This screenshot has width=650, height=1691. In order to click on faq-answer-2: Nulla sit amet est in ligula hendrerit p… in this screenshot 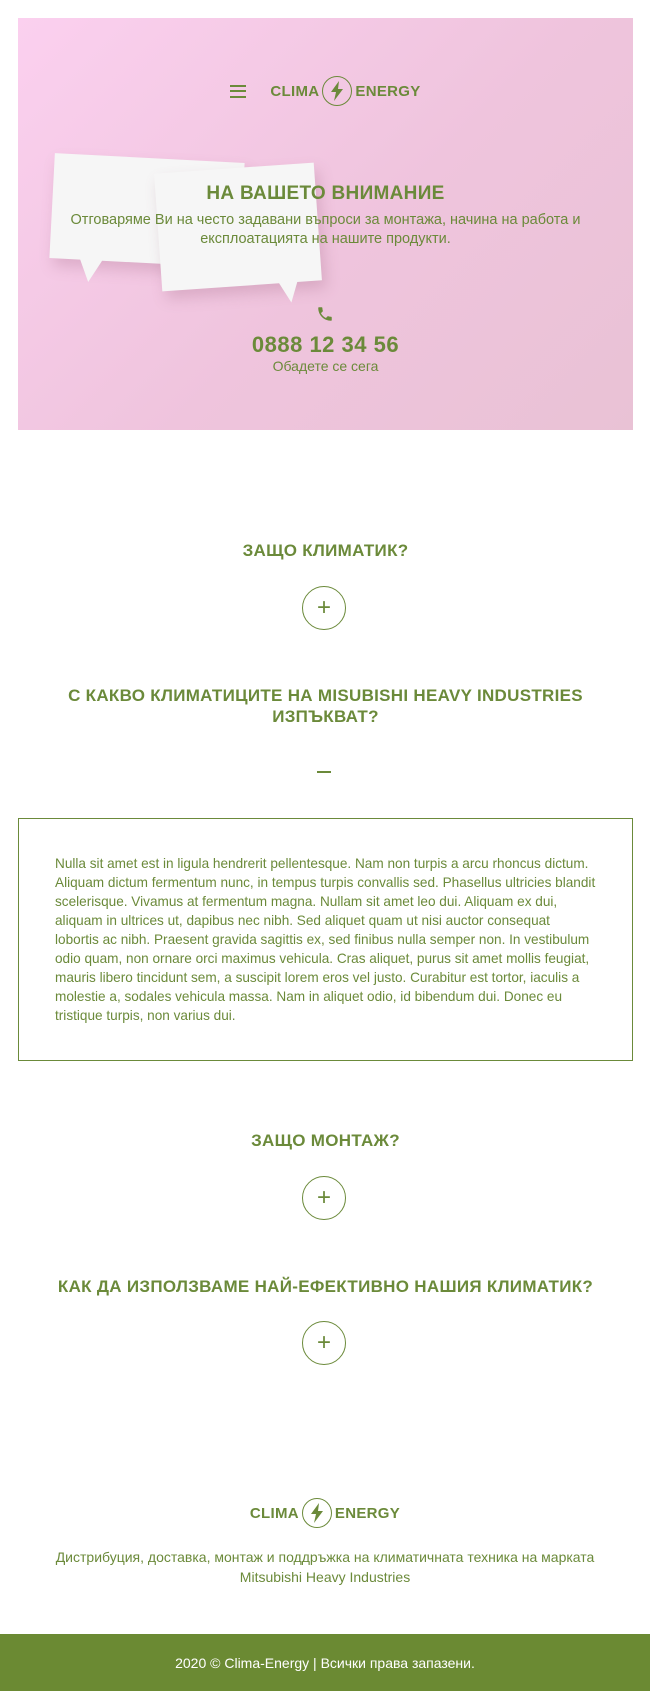, I will do `click(325, 939)`.